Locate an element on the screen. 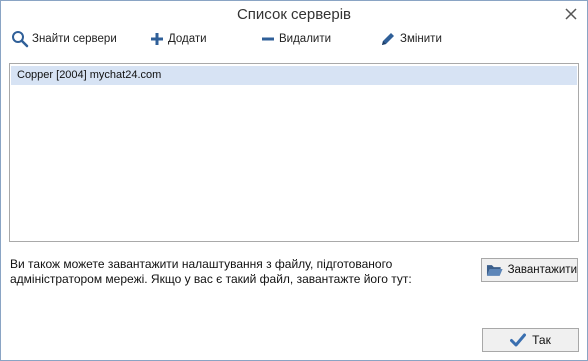  add-button: Додати is located at coordinates (178, 39).